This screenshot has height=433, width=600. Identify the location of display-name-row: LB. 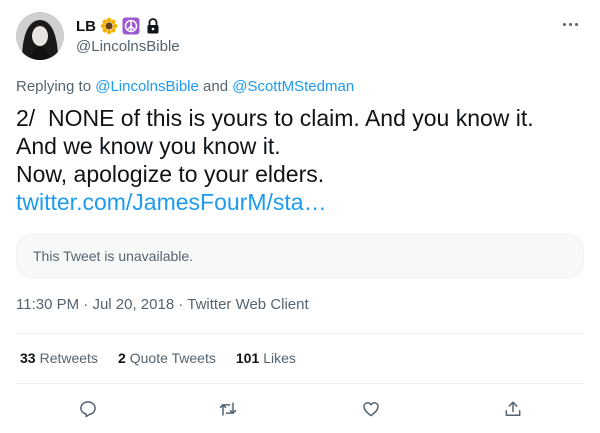
(128, 26).